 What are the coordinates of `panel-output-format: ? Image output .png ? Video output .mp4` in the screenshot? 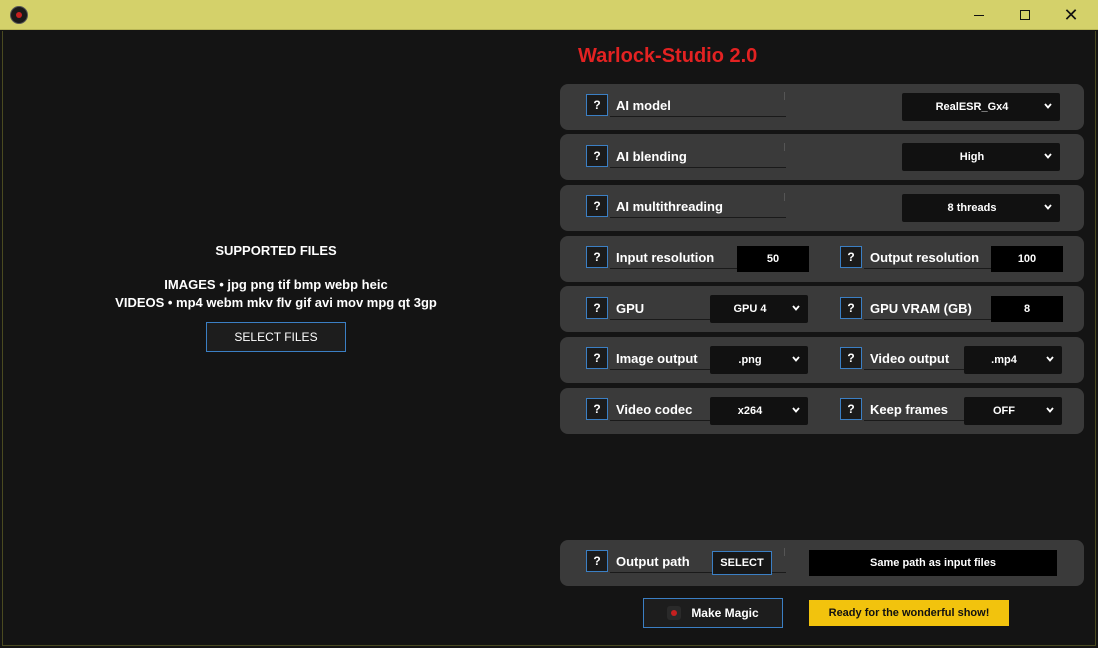 It's located at (822, 360).